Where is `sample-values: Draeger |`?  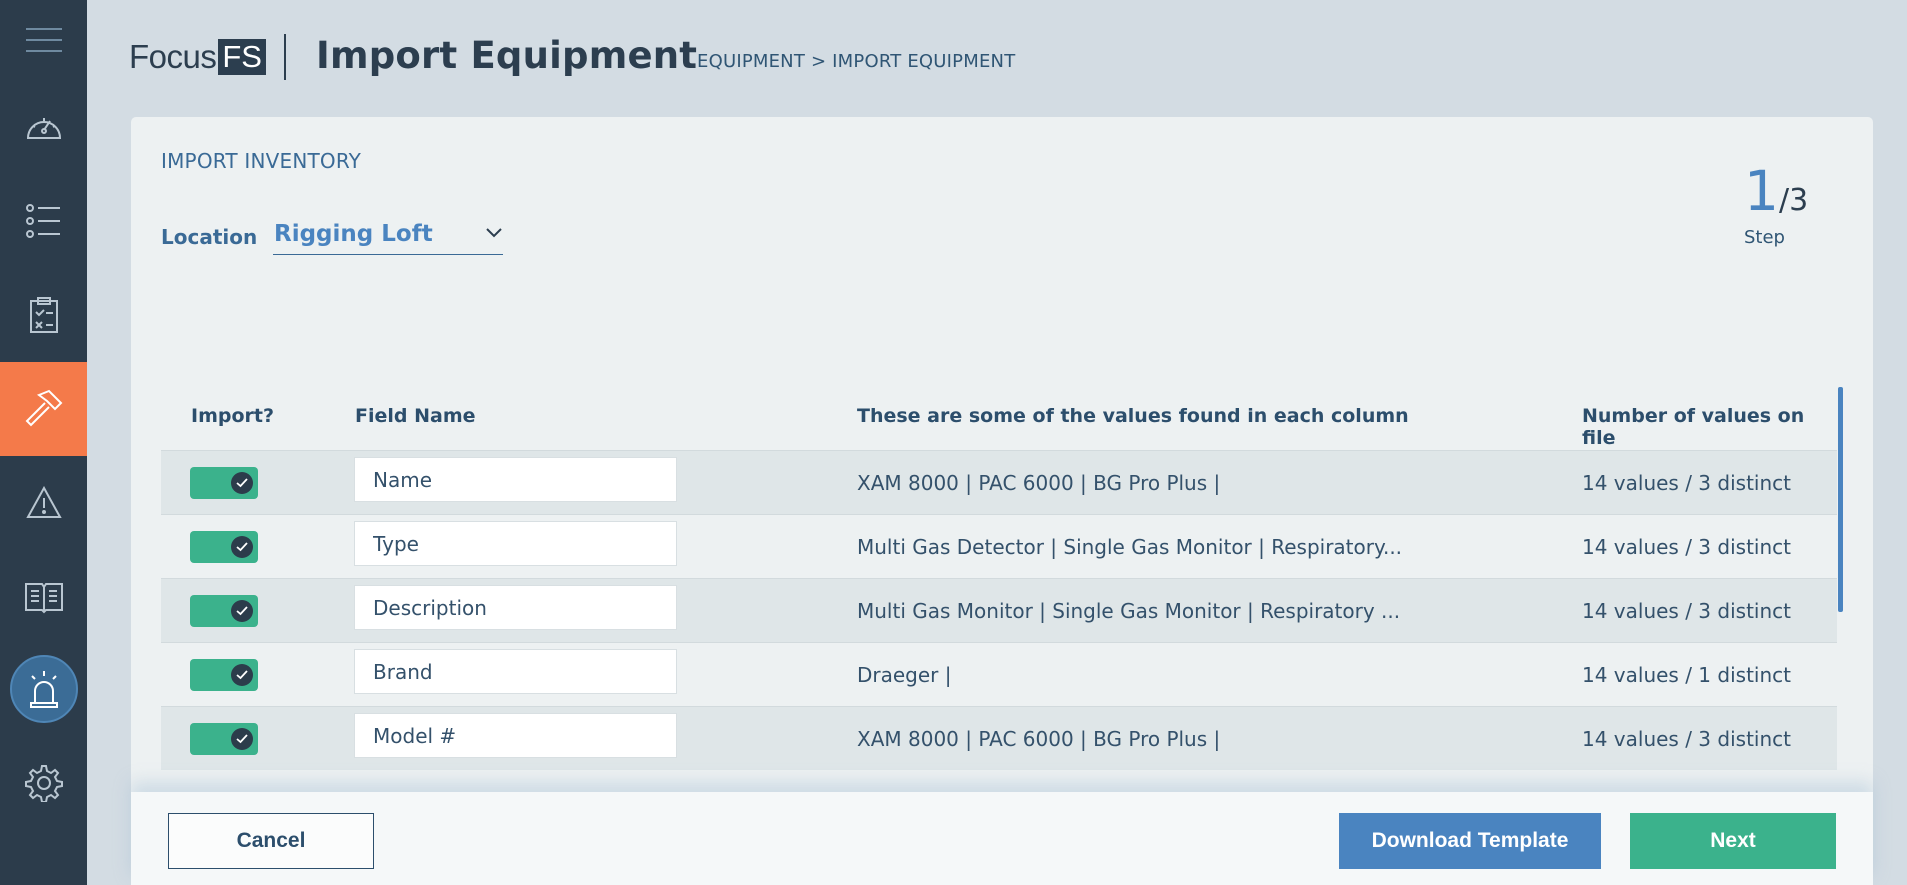 sample-values: Draeger | is located at coordinates (904, 675).